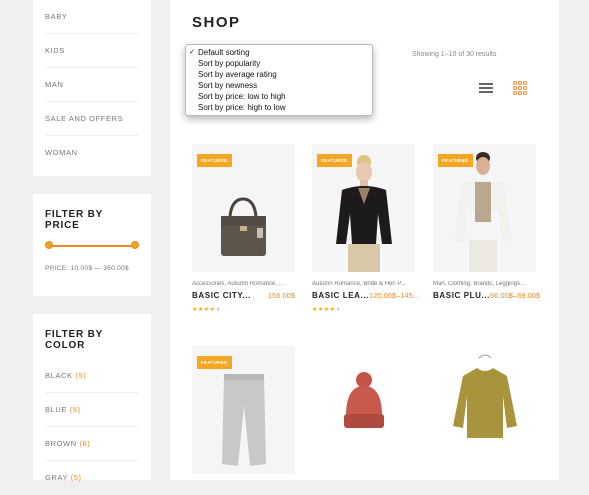  I want to click on page-title: SHOP, so click(216, 22).